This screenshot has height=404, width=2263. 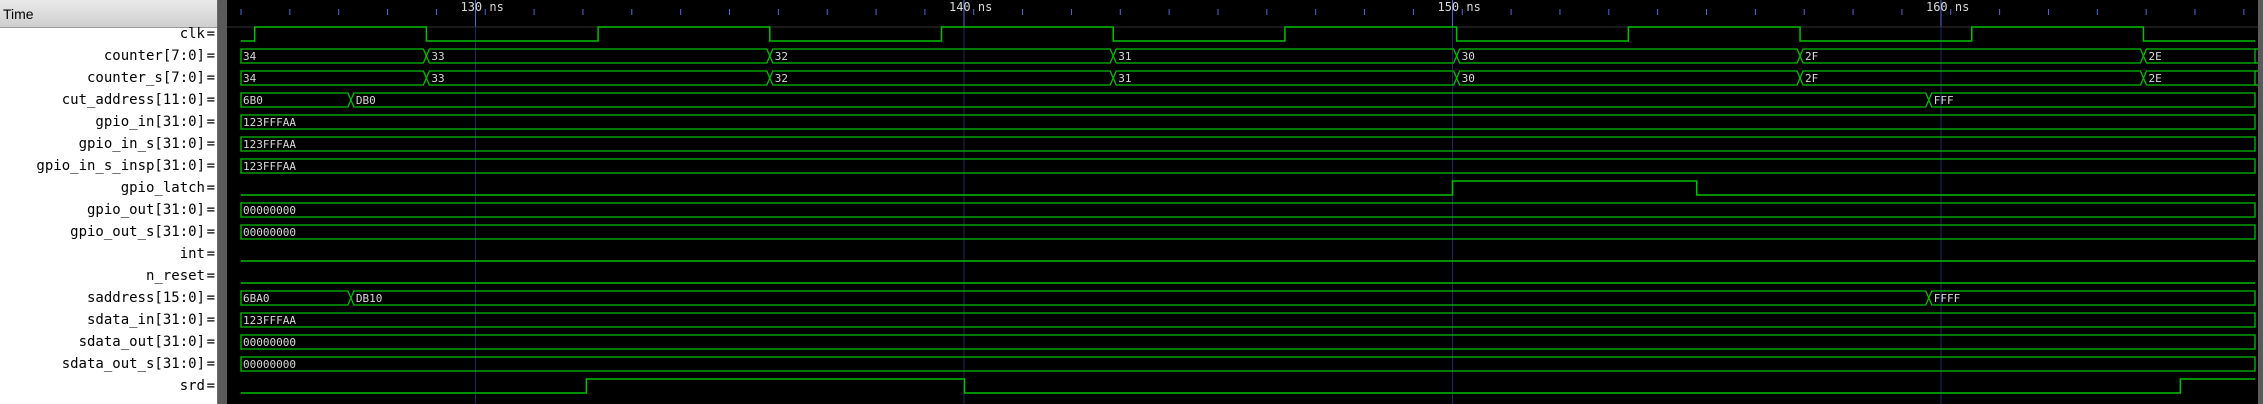 I want to click on signal-name: saddress[15:0], so click(x=145, y=298).